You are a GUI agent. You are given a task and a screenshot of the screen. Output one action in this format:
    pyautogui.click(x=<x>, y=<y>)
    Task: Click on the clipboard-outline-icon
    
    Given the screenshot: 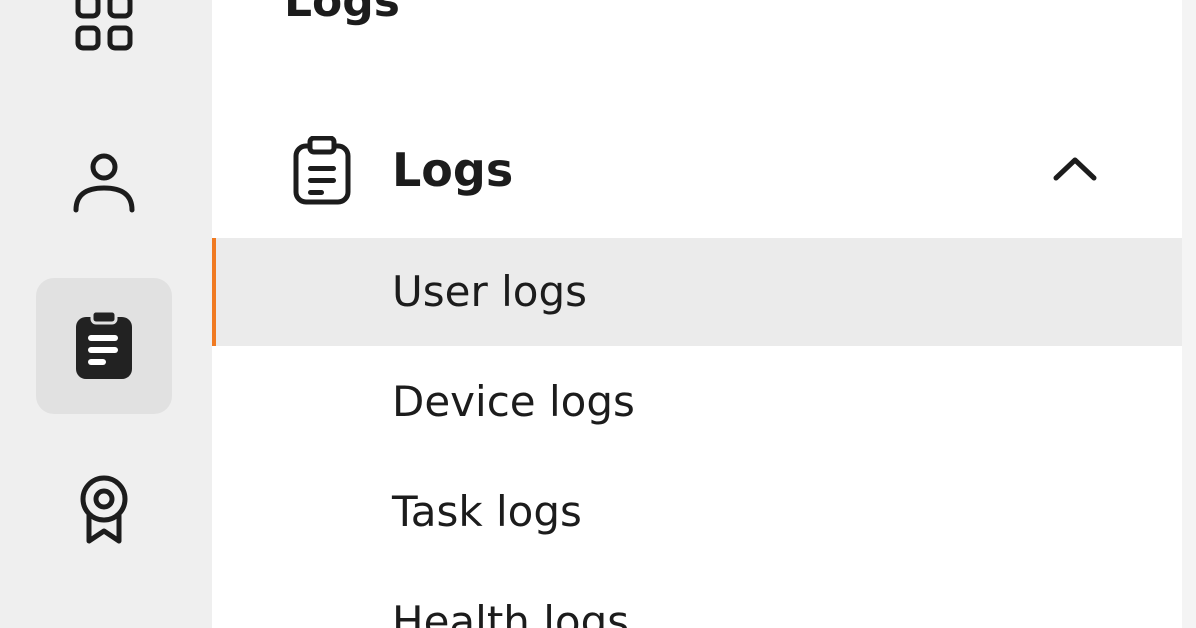 What is the action you would take?
    pyautogui.click(x=322, y=170)
    